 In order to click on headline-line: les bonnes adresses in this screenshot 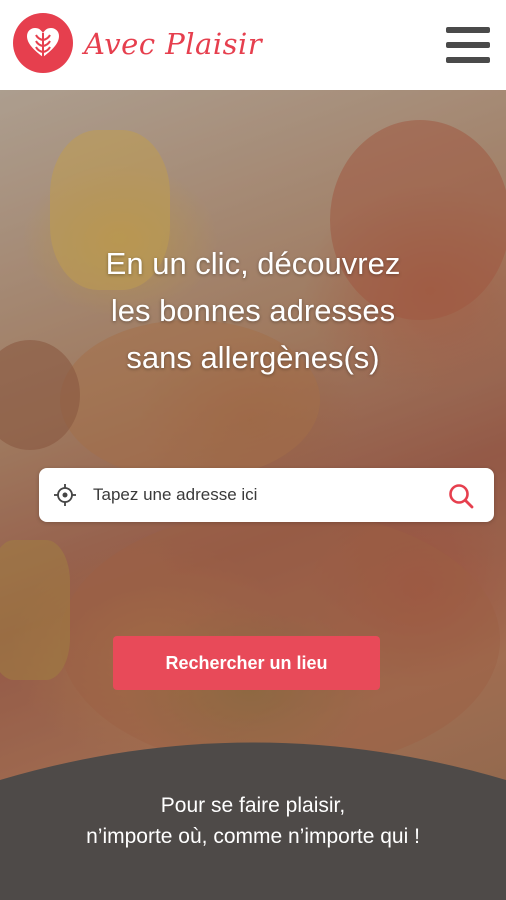, I will do `click(253, 310)`.